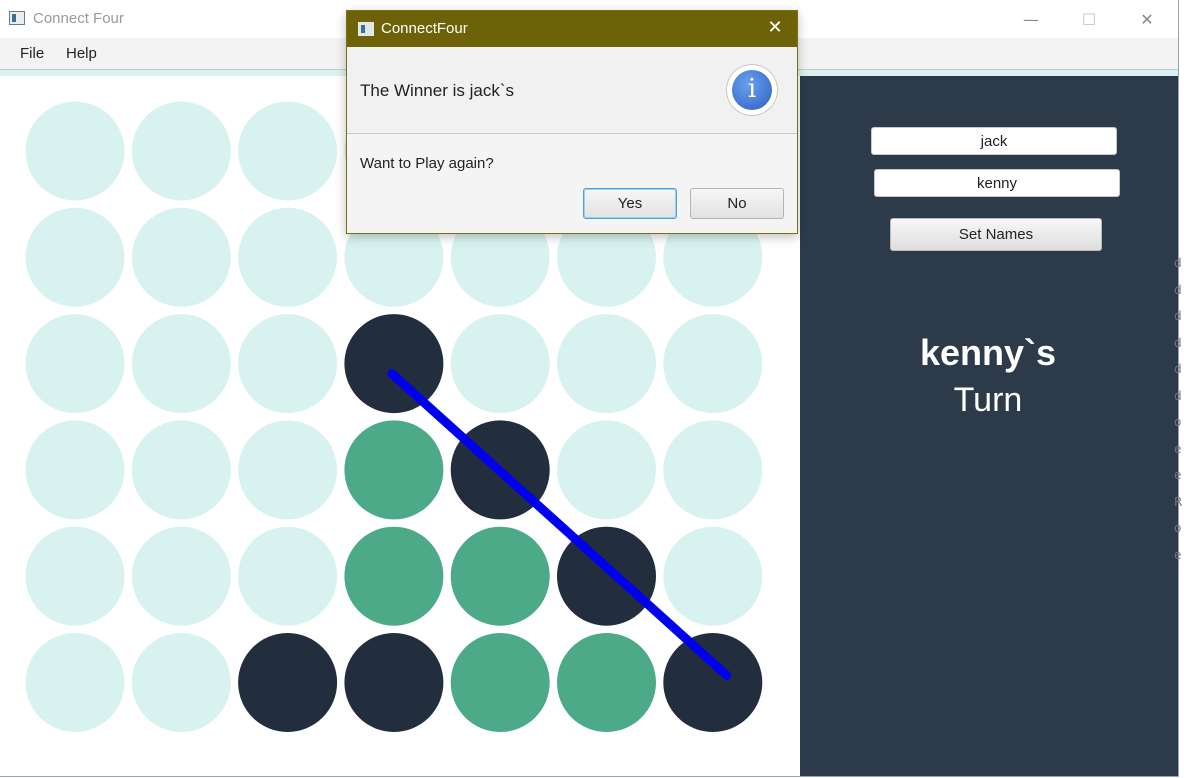  Describe the element at coordinates (288, 151) in the screenshot. I see `board-cell-r0-c2-empty` at that location.